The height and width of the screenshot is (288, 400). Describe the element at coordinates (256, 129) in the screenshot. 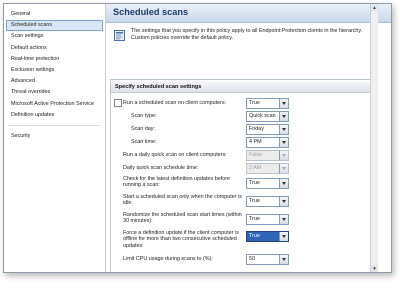

I see `select-value: Friday` at that location.